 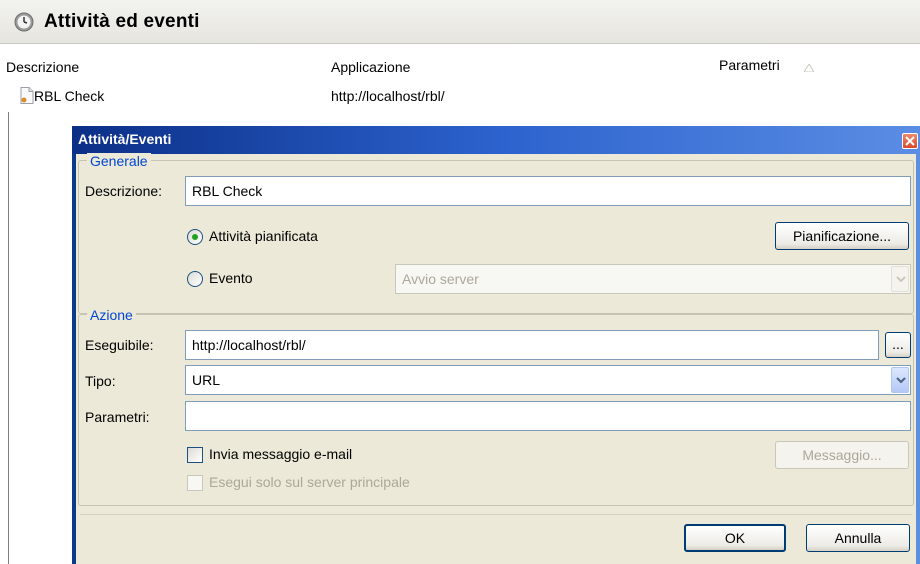 I want to click on eseguibile-label: Eseguibile:, so click(x=119, y=345).